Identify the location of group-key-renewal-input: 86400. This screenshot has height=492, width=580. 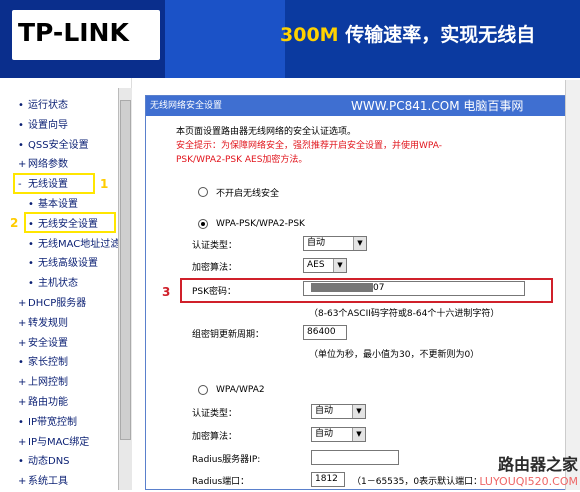
(325, 332).